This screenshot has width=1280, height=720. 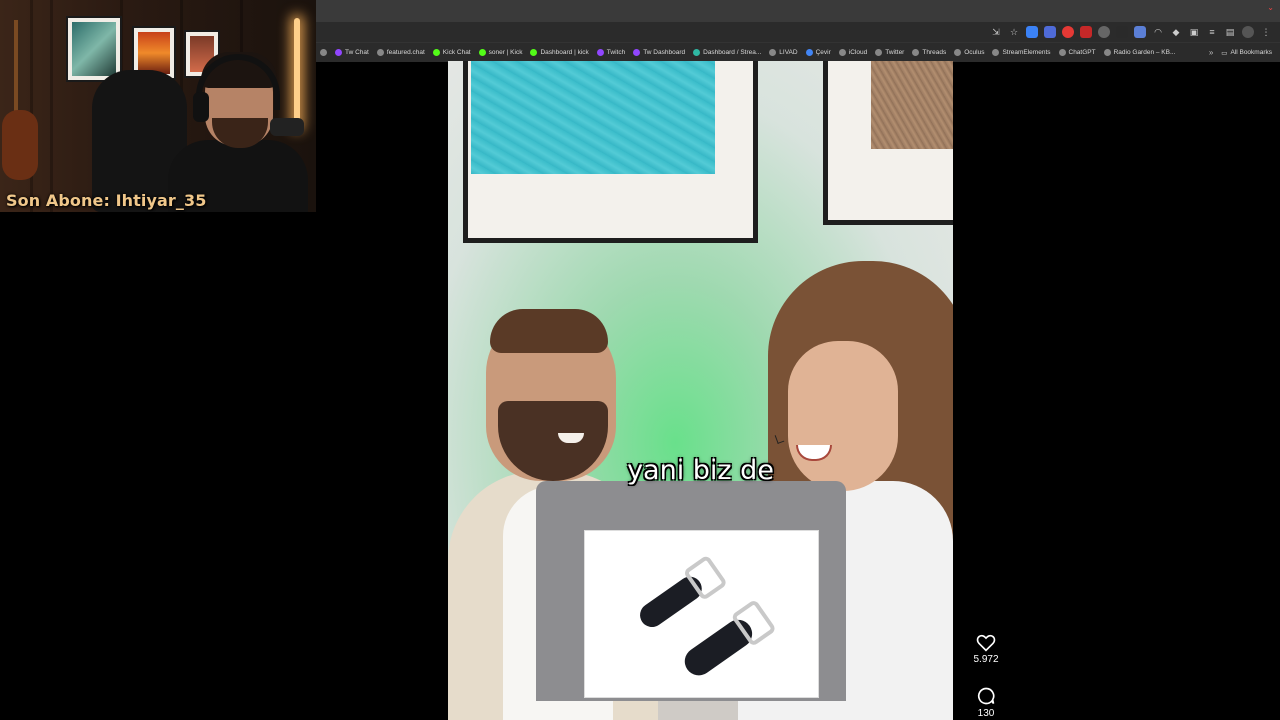 I want to click on wall-picture-sand, so click(x=888, y=143).